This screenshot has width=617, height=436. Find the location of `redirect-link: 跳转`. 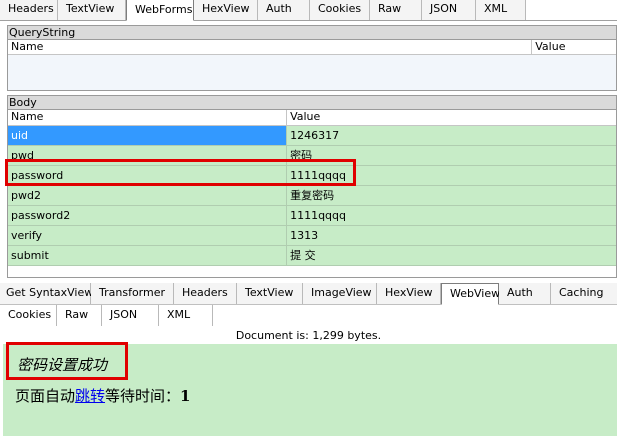

redirect-link: 跳转 is located at coordinates (90, 396).